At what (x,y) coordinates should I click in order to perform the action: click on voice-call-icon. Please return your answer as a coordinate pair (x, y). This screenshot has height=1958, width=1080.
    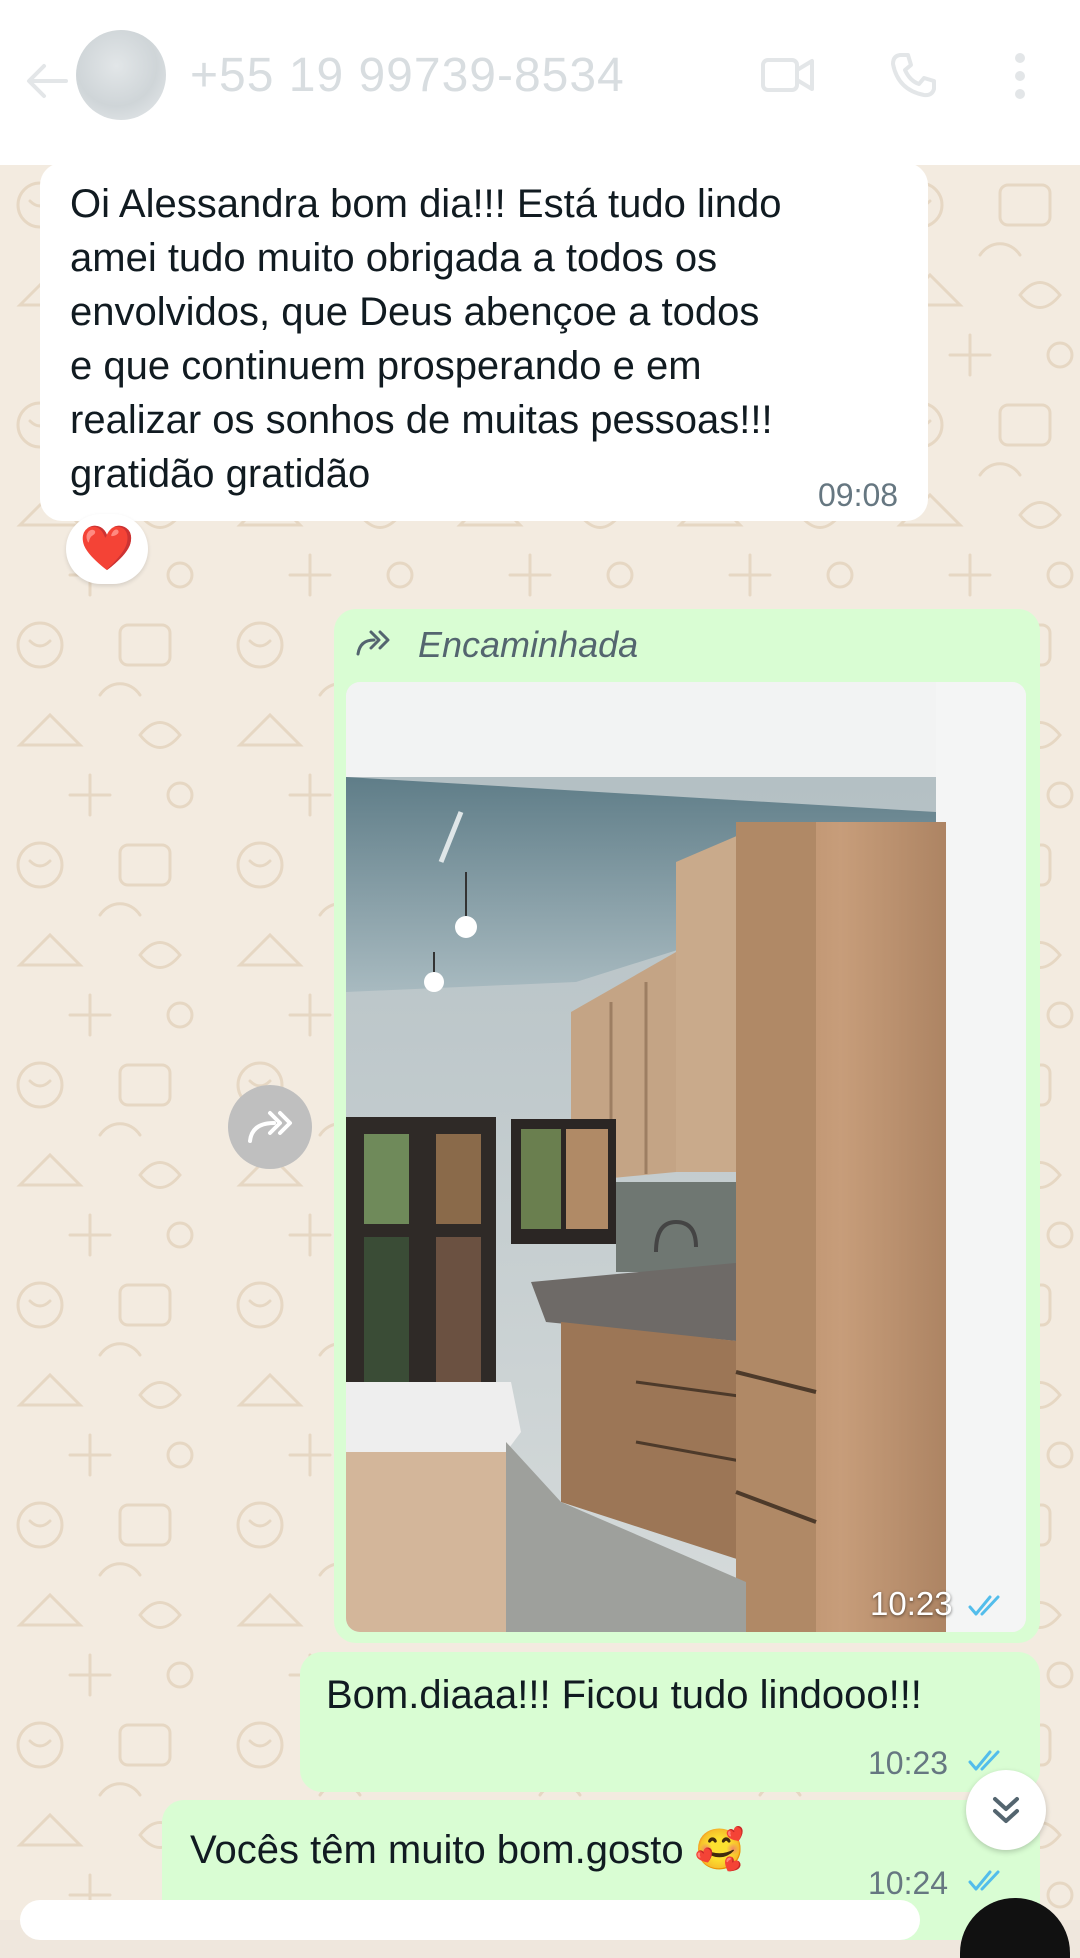
    Looking at the image, I should click on (913, 75).